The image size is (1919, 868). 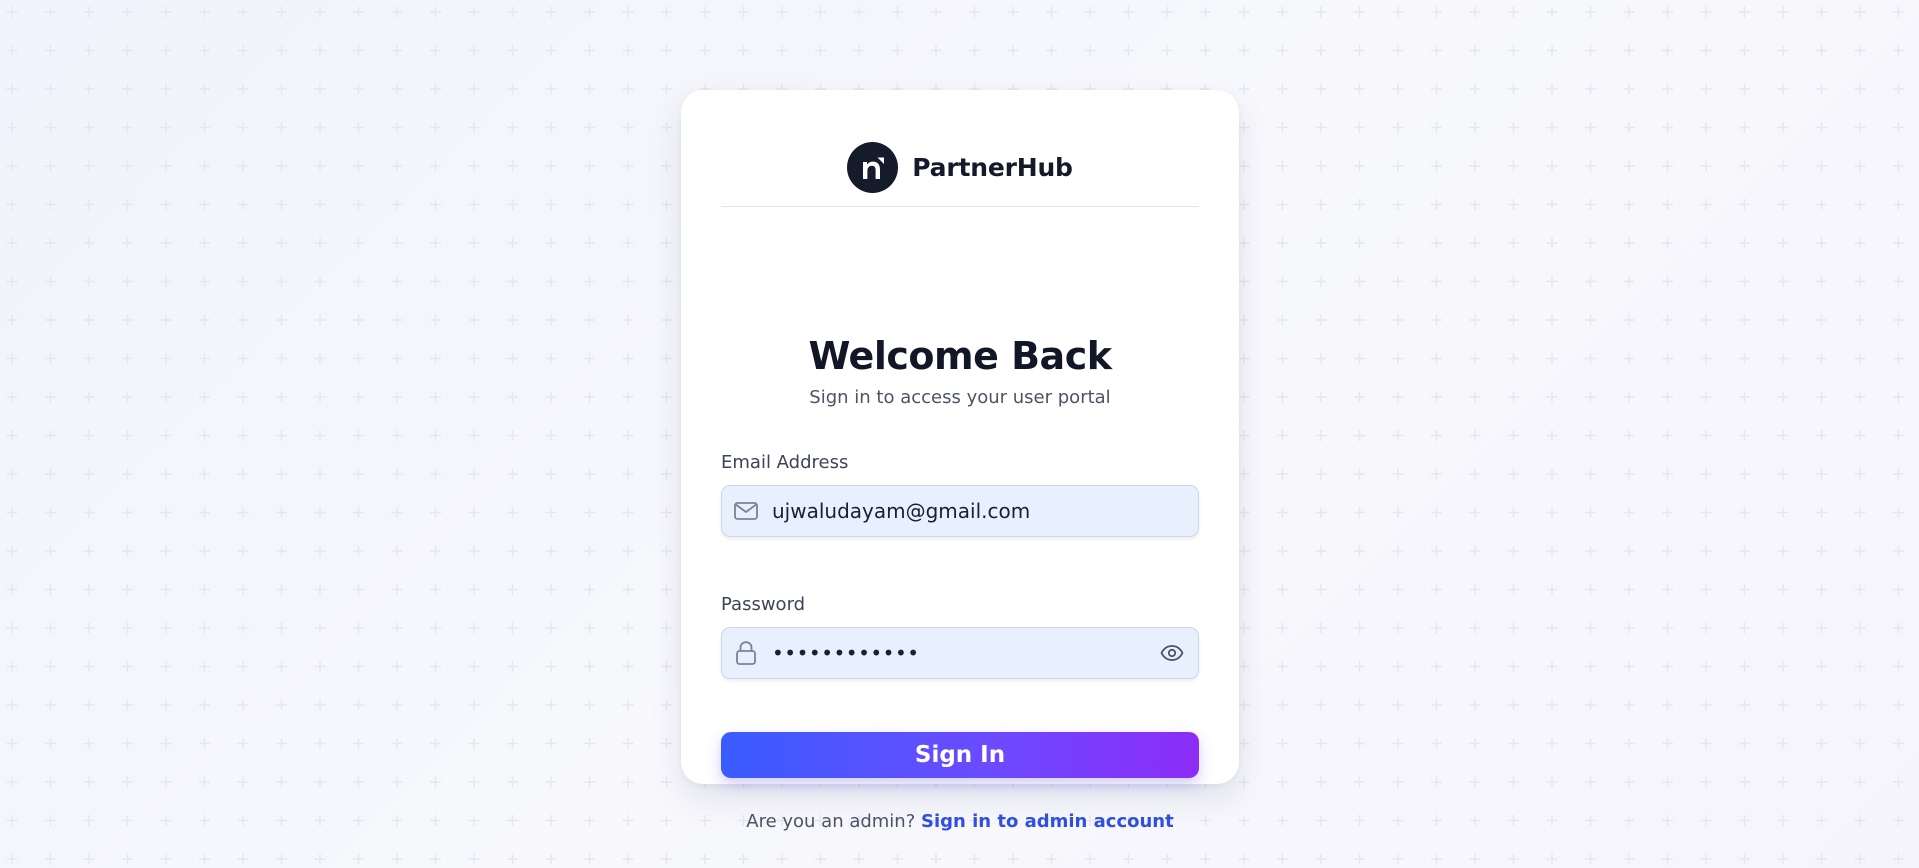 What do you see at coordinates (960, 356) in the screenshot?
I see `page-title: Welcome Back` at bounding box center [960, 356].